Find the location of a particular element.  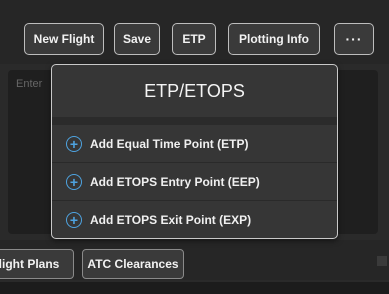

plotting-info-button: Plotting Info is located at coordinates (274, 39).